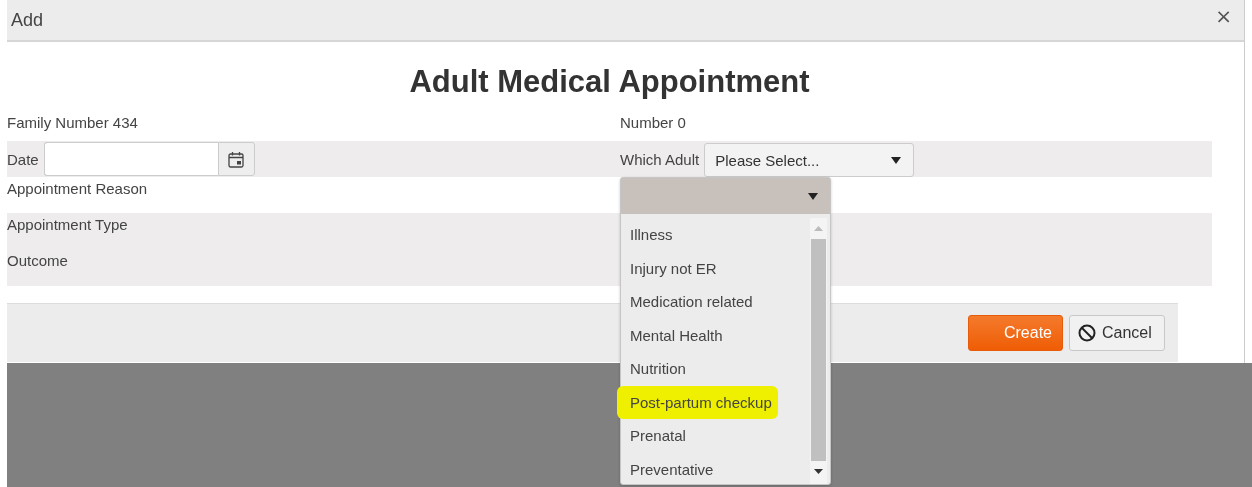 The height and width of the screenshot is (487, 1252). What do you see at coordinates (72, 122) in the screenshot?
I see `field-label: Family Number 434` at bounding box center [72, 122].